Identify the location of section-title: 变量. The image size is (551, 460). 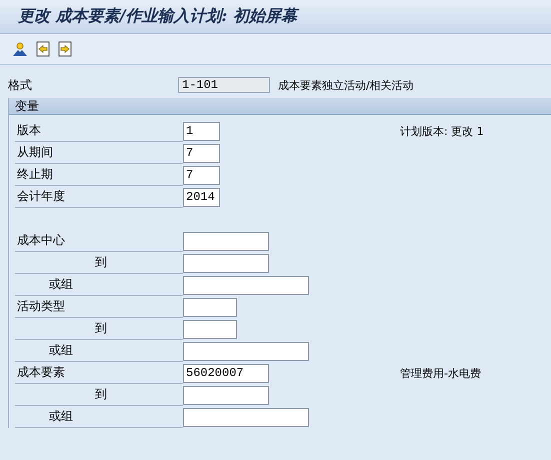
(27, 106).